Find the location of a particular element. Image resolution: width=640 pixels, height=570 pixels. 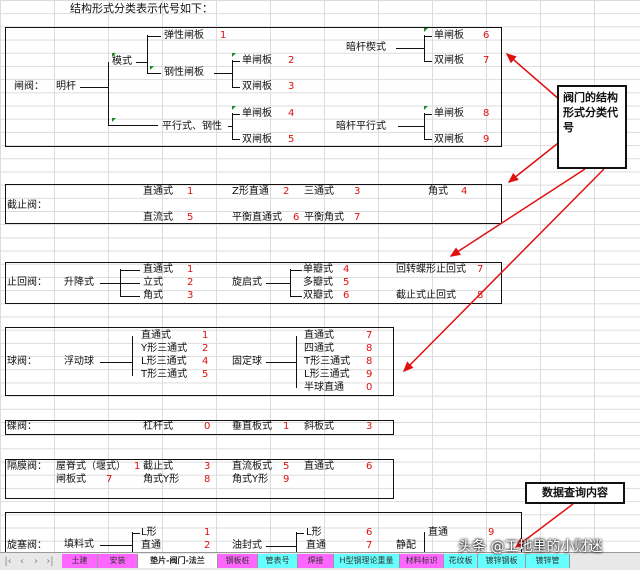

sheet-tab: 安装 is located at coordinates (118, 561).